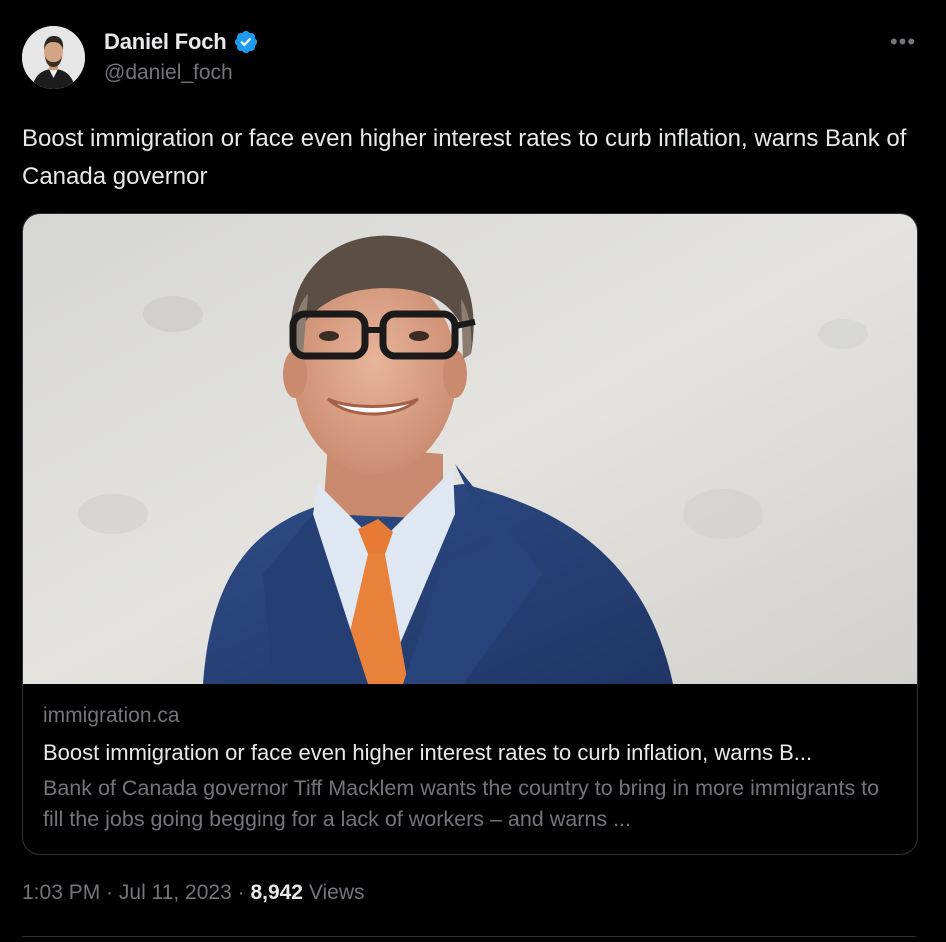  I want to click on tweet-time: 1:03 PM, so click(61, 892).